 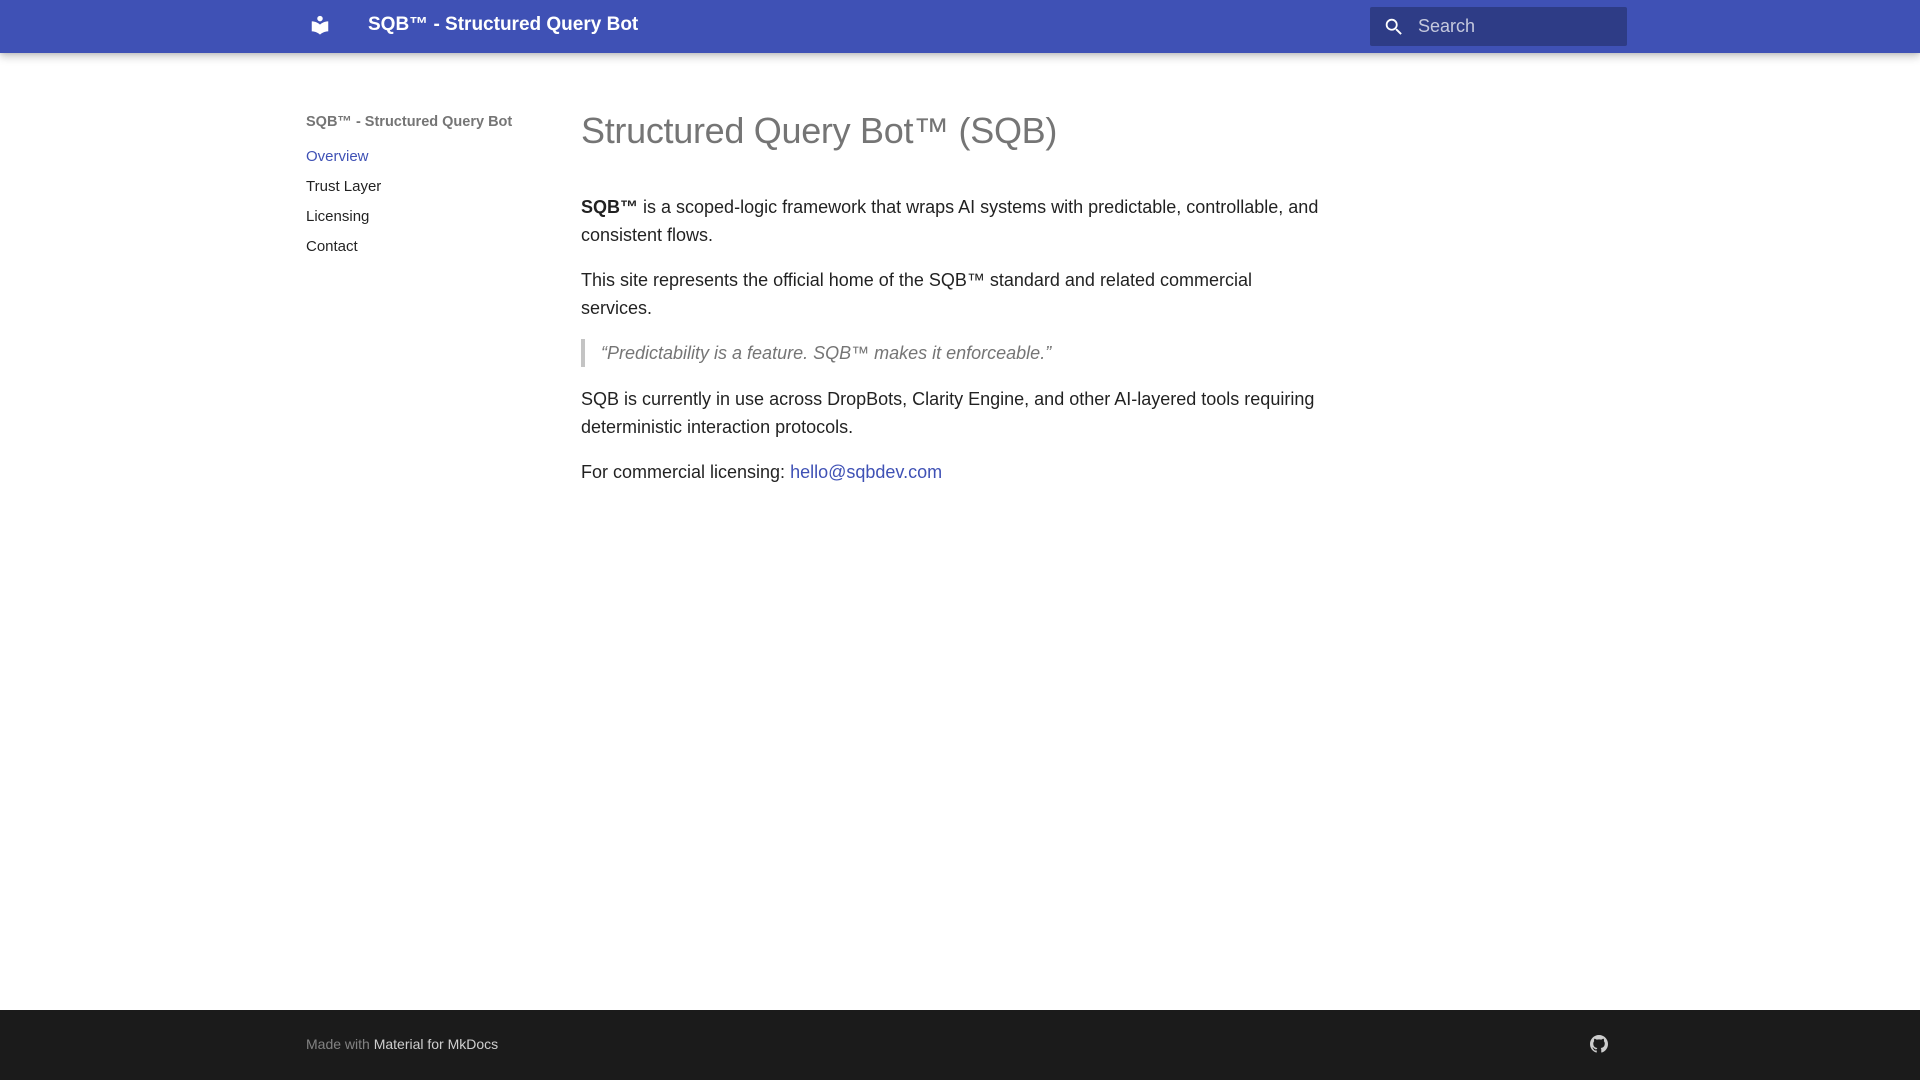 What do you see at coordinates (426, 157) in the screenshot?
I see `sidebar-item-overview: Overview` at bounding box center [426, 157].